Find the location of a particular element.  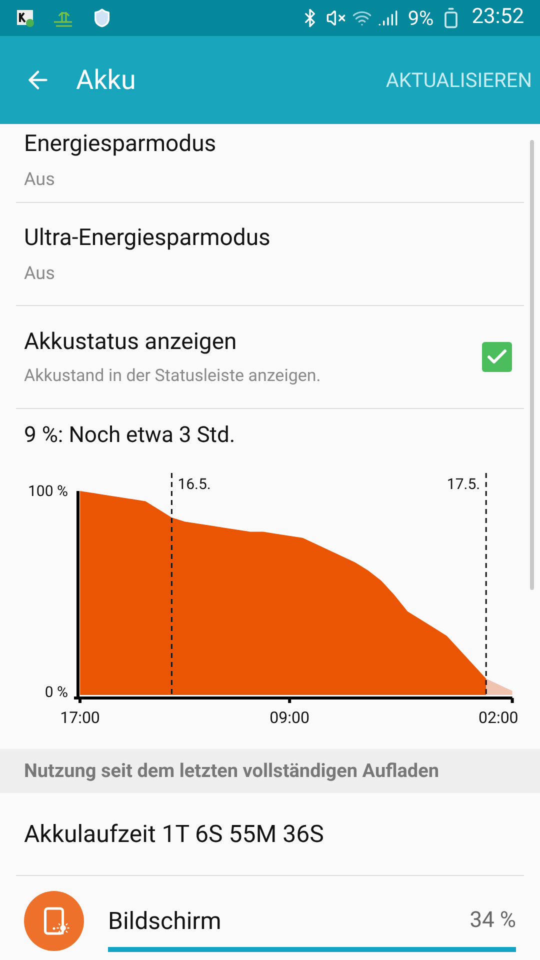

setting-title: Energiesparmodus is located at coordinates (120, 144).